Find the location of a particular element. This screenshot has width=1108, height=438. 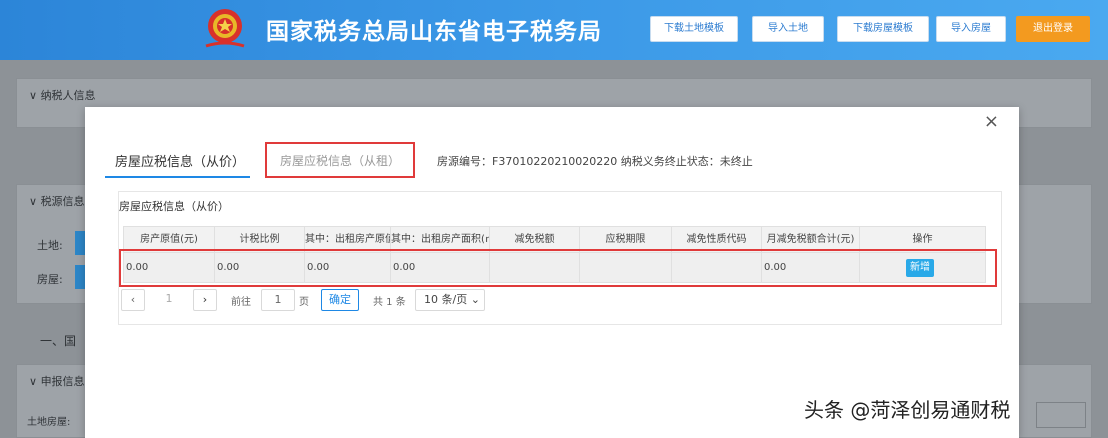

download-house-template-button: 下载房屋模板 is located at coordinates (883, 29).